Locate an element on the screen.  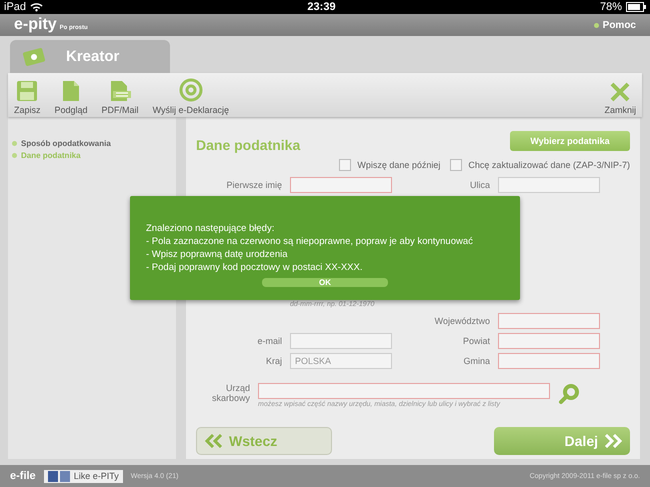
form-title: Dane podatnika is located at coordinates (248, 145).